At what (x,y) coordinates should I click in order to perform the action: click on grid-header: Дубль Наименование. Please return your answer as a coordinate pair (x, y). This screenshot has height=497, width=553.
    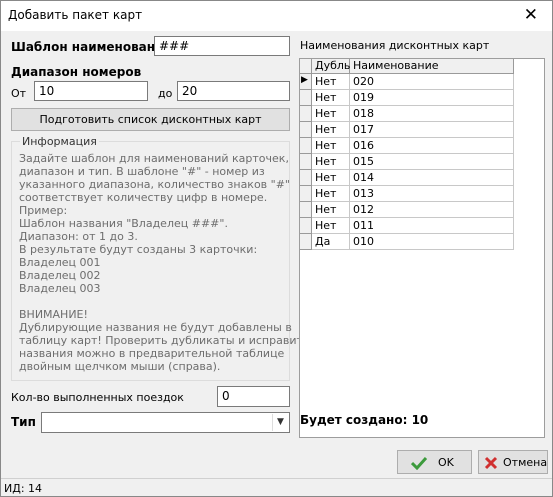
    Looking at the image, I should click on (422, 66).